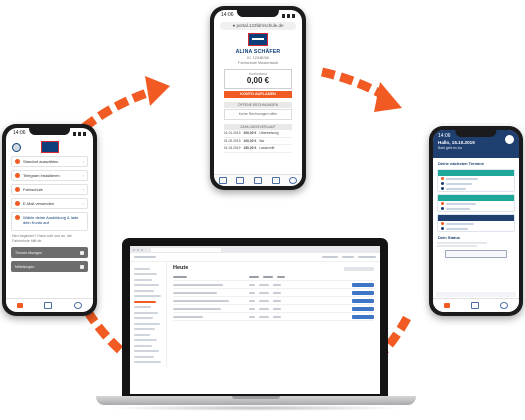  What do you see at coordinates (255, 257) in the screenshot?
I see `app-topbar` at bounding box center [255, 257].